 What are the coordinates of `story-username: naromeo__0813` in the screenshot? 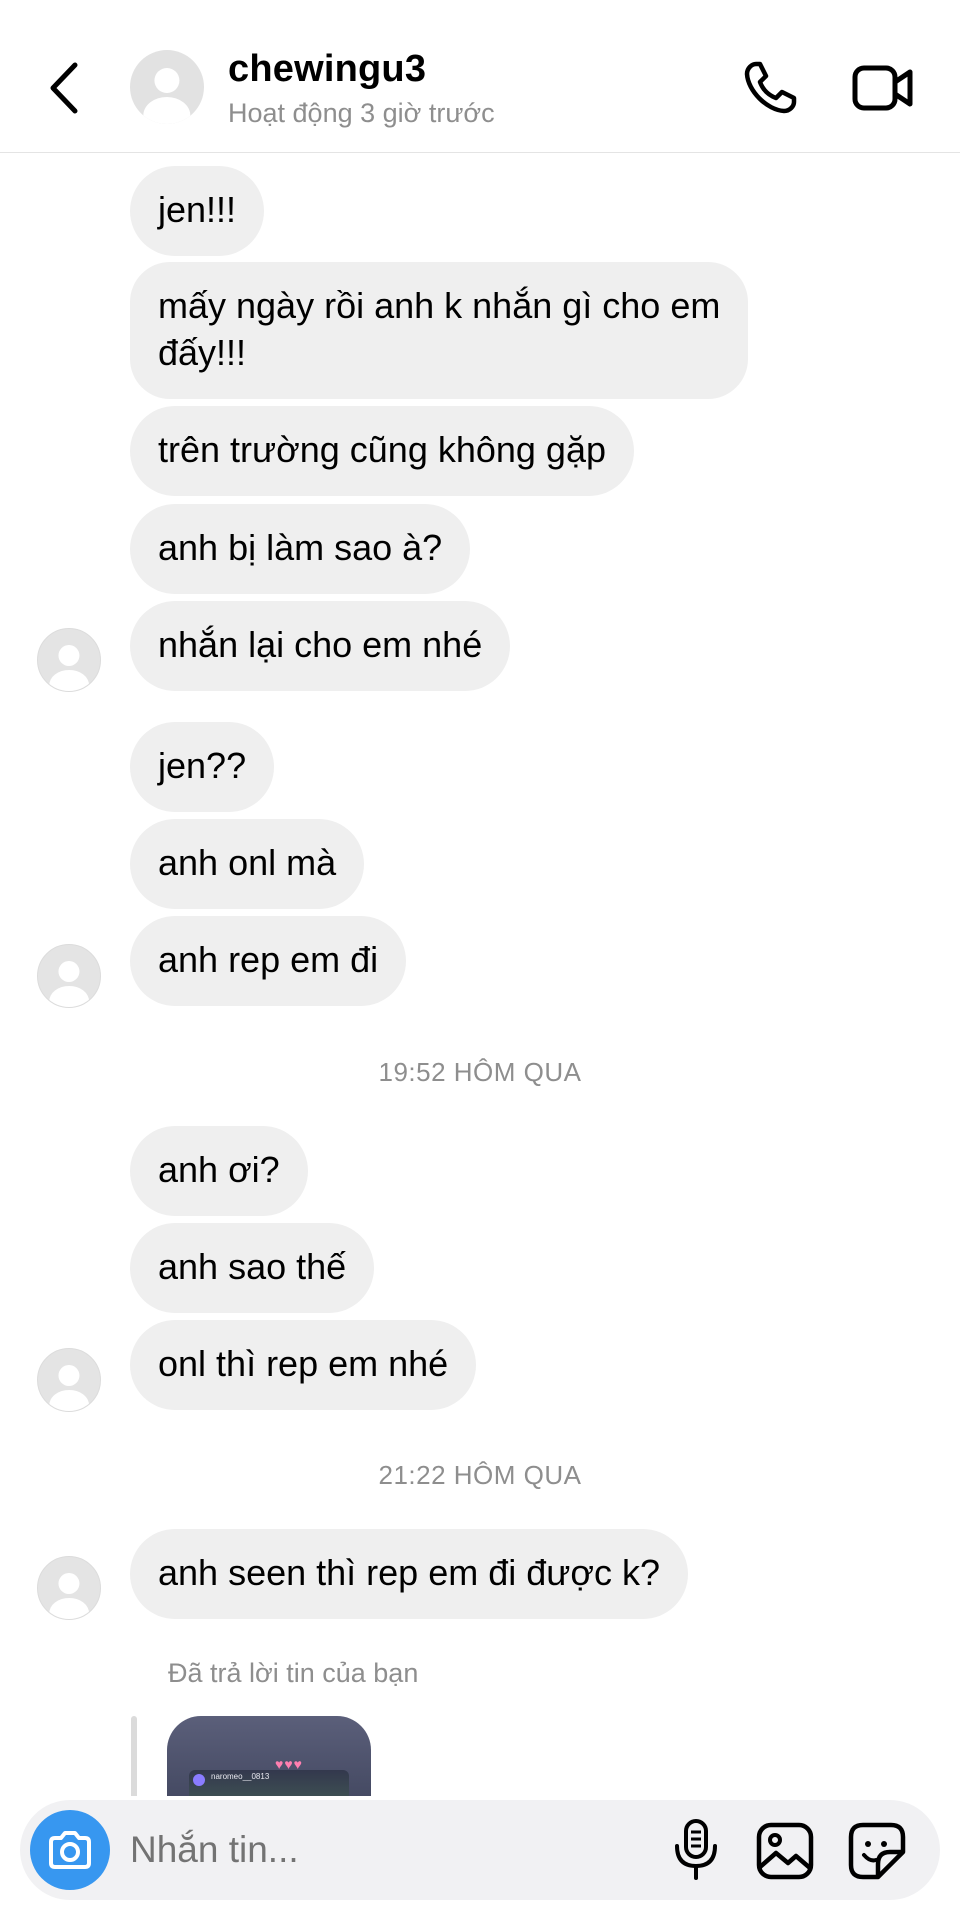 It's located at (240, 1776).